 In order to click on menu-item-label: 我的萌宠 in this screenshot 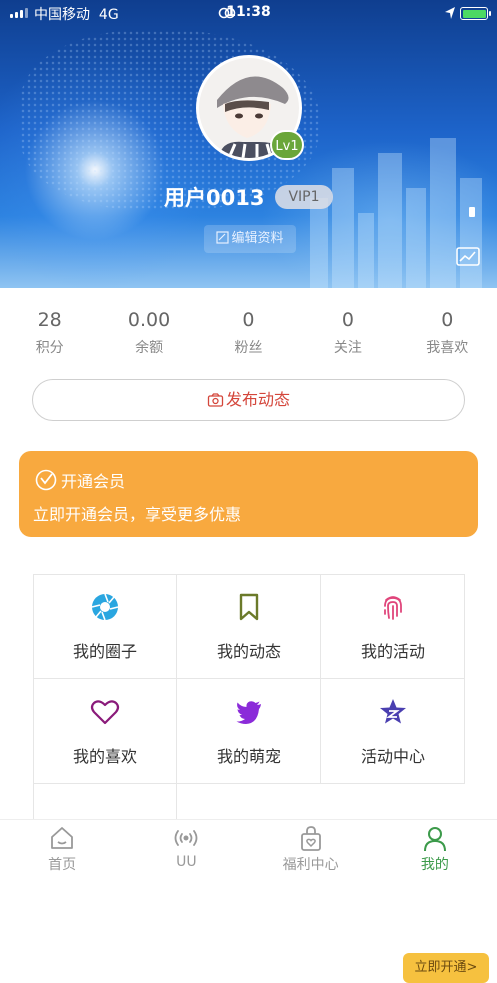, I will do `click(248, 756)`.